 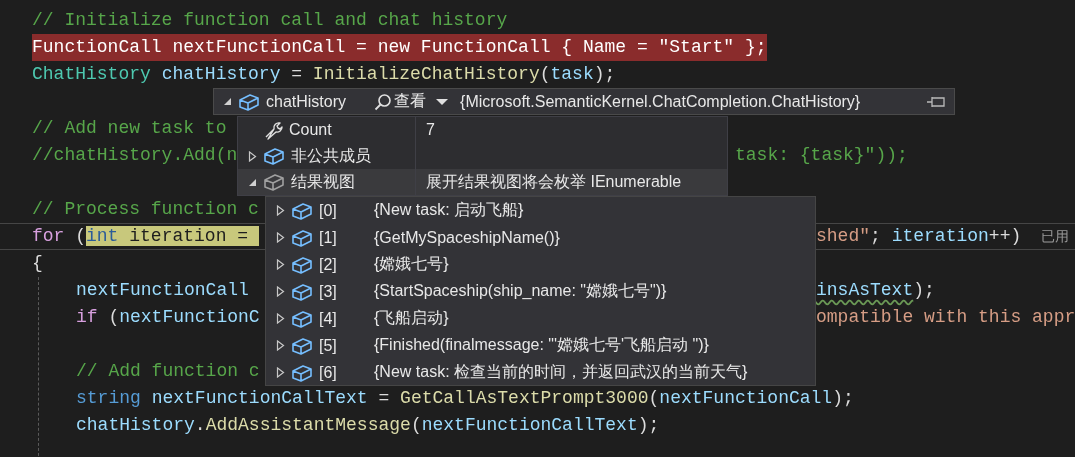 What do you see at coordinates (449, 210) in the screenshot?
I see `item-value: {New task: 启动飞船}` at bounding box center [449, 210].